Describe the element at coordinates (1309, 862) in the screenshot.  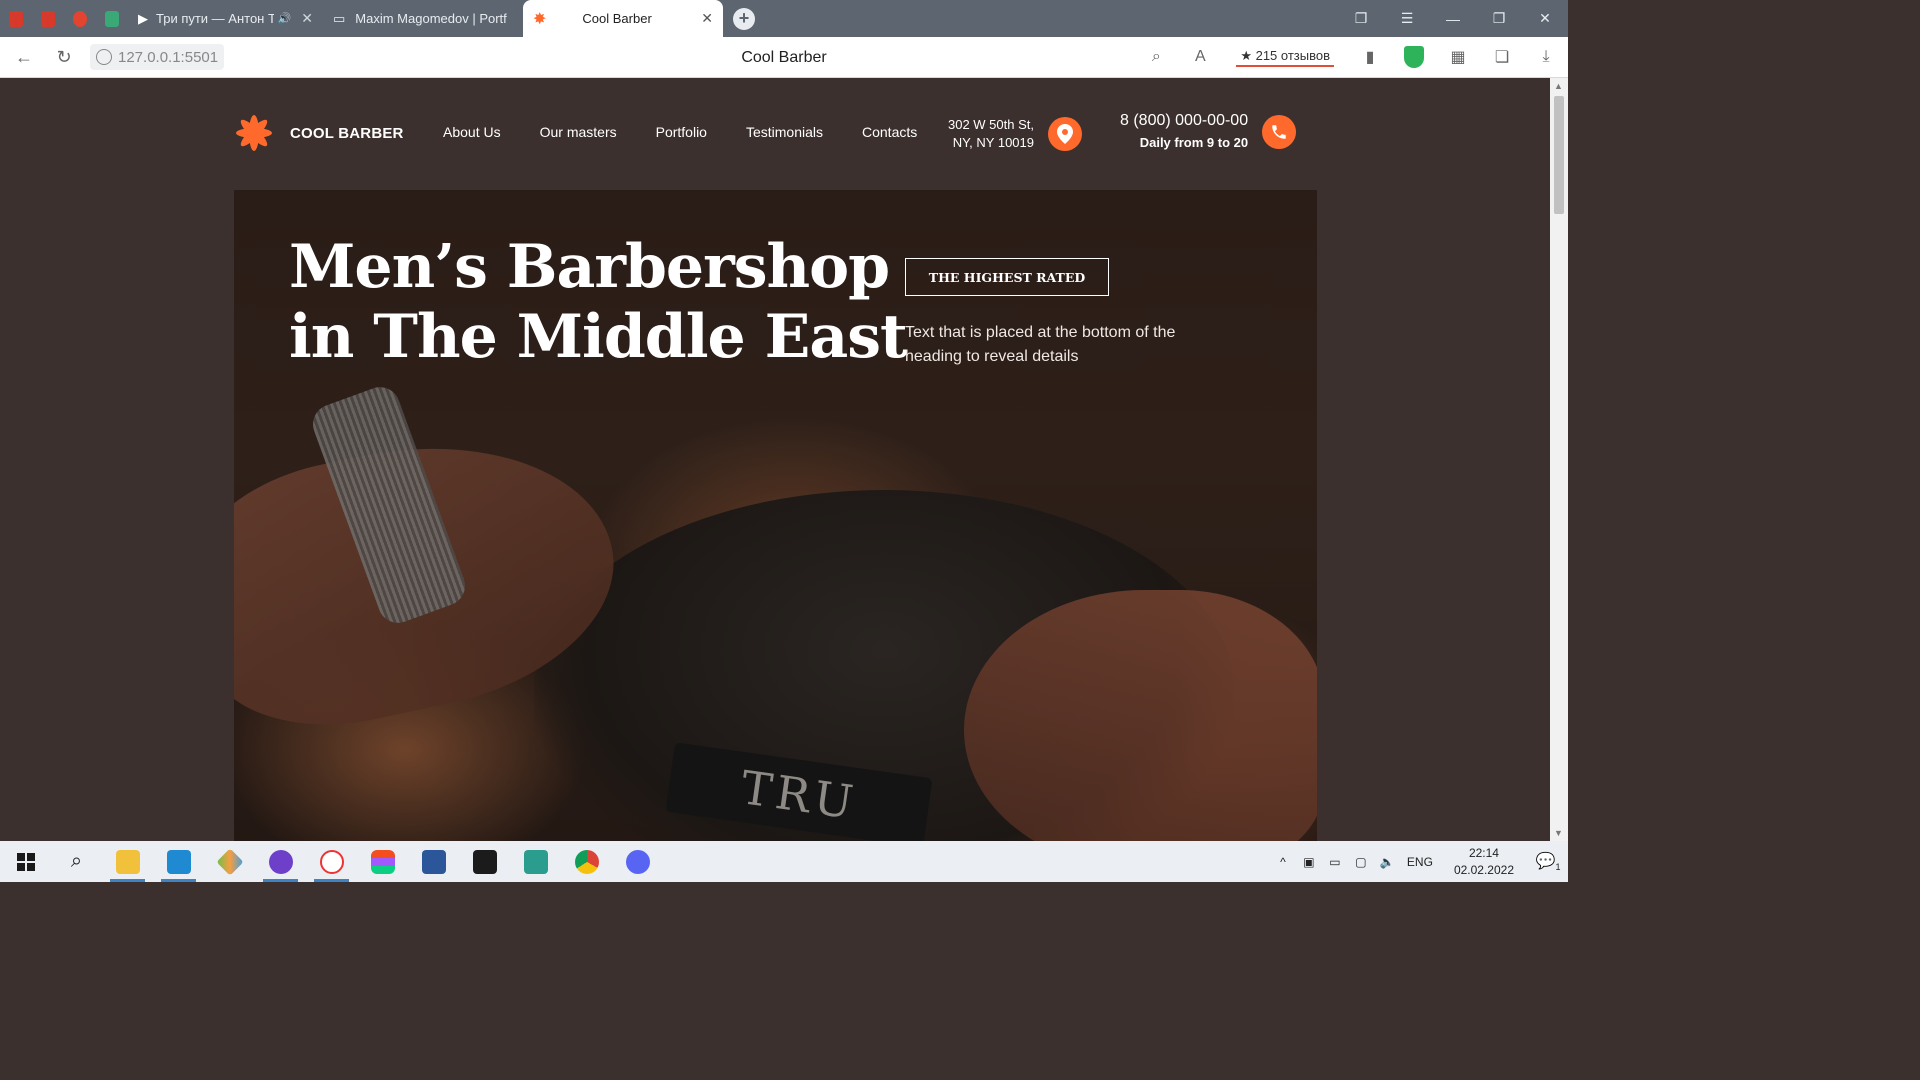
I see `meet-icon: ▣` at that location.